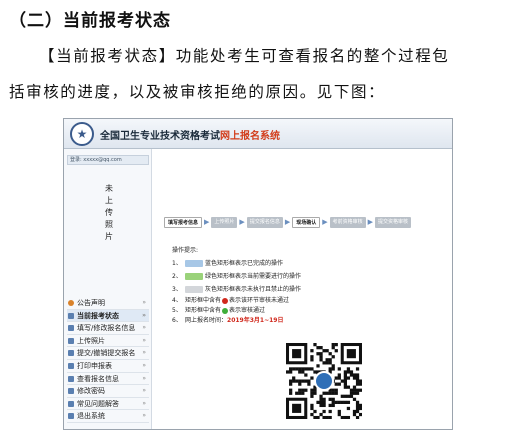 The image size is (522, 436). What do you see at coordinates (71, 416) in the screenshot?
I see `logout-icon` at bounding box center [71, 416].